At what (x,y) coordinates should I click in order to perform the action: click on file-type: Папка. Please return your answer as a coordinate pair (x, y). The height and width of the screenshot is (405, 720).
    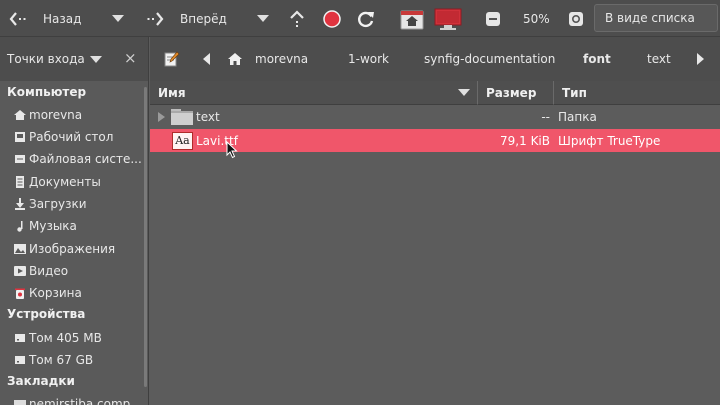
    Looking at the image, I should click on (577, 116).